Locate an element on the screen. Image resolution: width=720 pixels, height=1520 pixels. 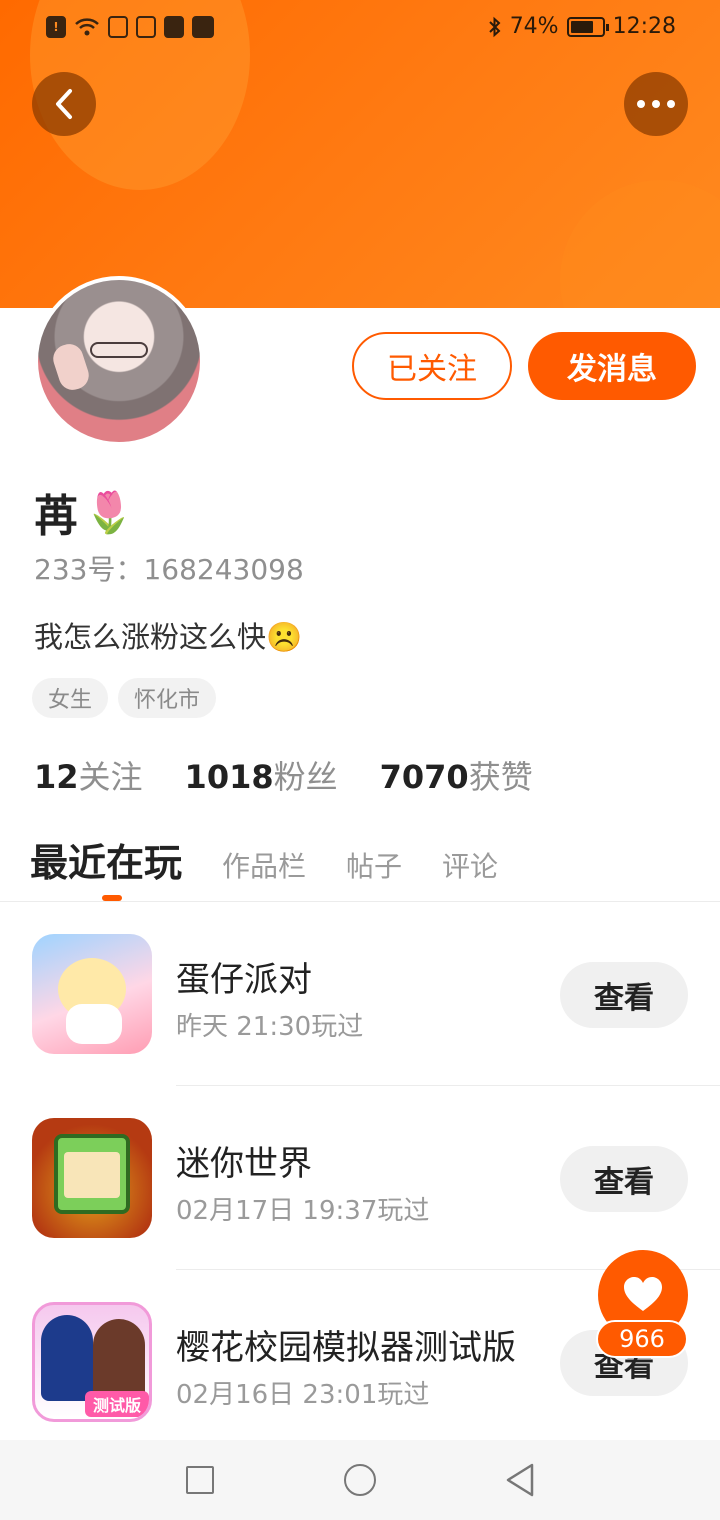
stat-fans: 1018粉丝 is located at coordinates (261, 775).